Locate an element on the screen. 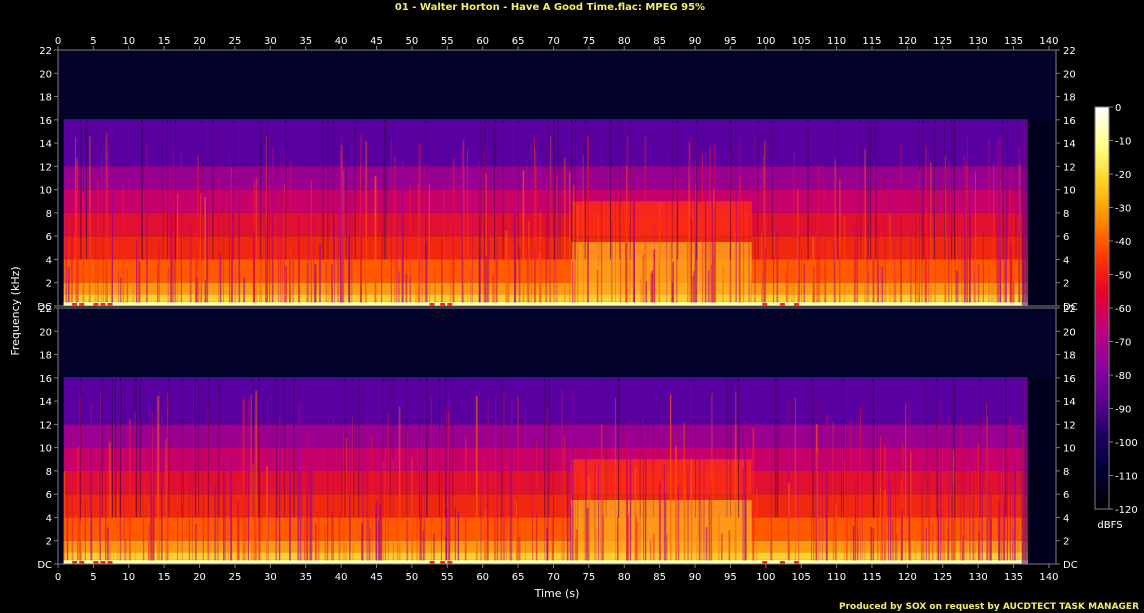 The width and height of the screenshot is (1144, 613). fade-out-tail is located at coordinates (1024, 213).